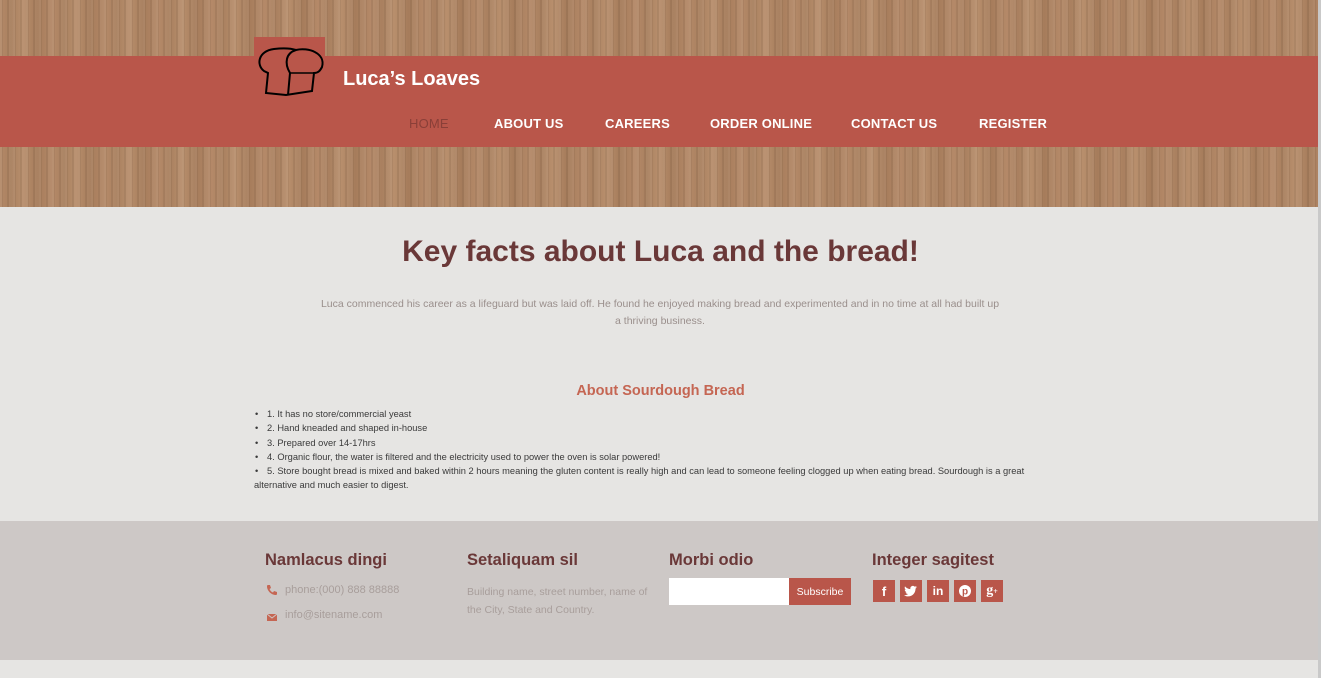 The width and height of the screenshot is (1321, 678). I want to click on svg-text: p, so click(965, 592).